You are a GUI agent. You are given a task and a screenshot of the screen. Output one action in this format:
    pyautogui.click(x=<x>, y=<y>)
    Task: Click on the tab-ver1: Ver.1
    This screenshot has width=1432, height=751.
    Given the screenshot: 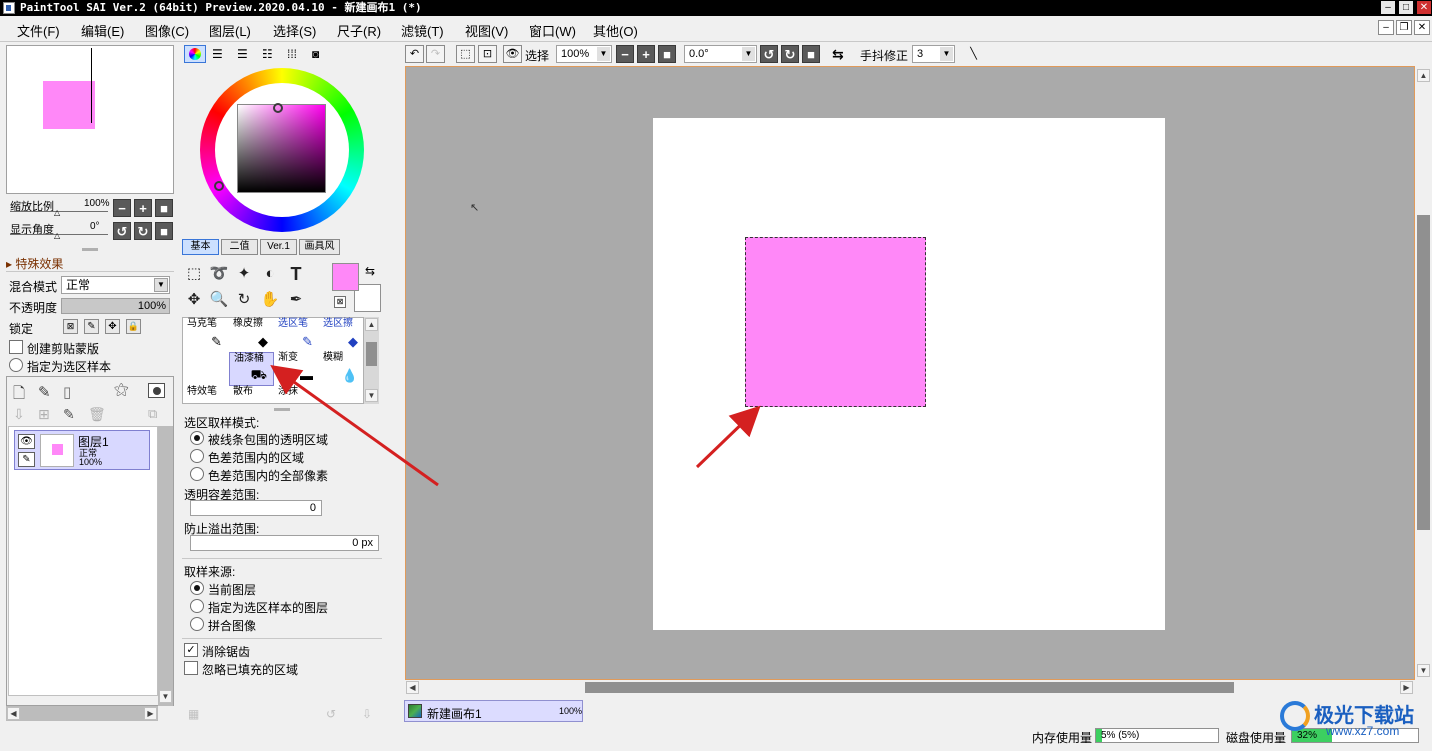 What is the action you would take?
    pyautogui.click(x=278, y=247)
    